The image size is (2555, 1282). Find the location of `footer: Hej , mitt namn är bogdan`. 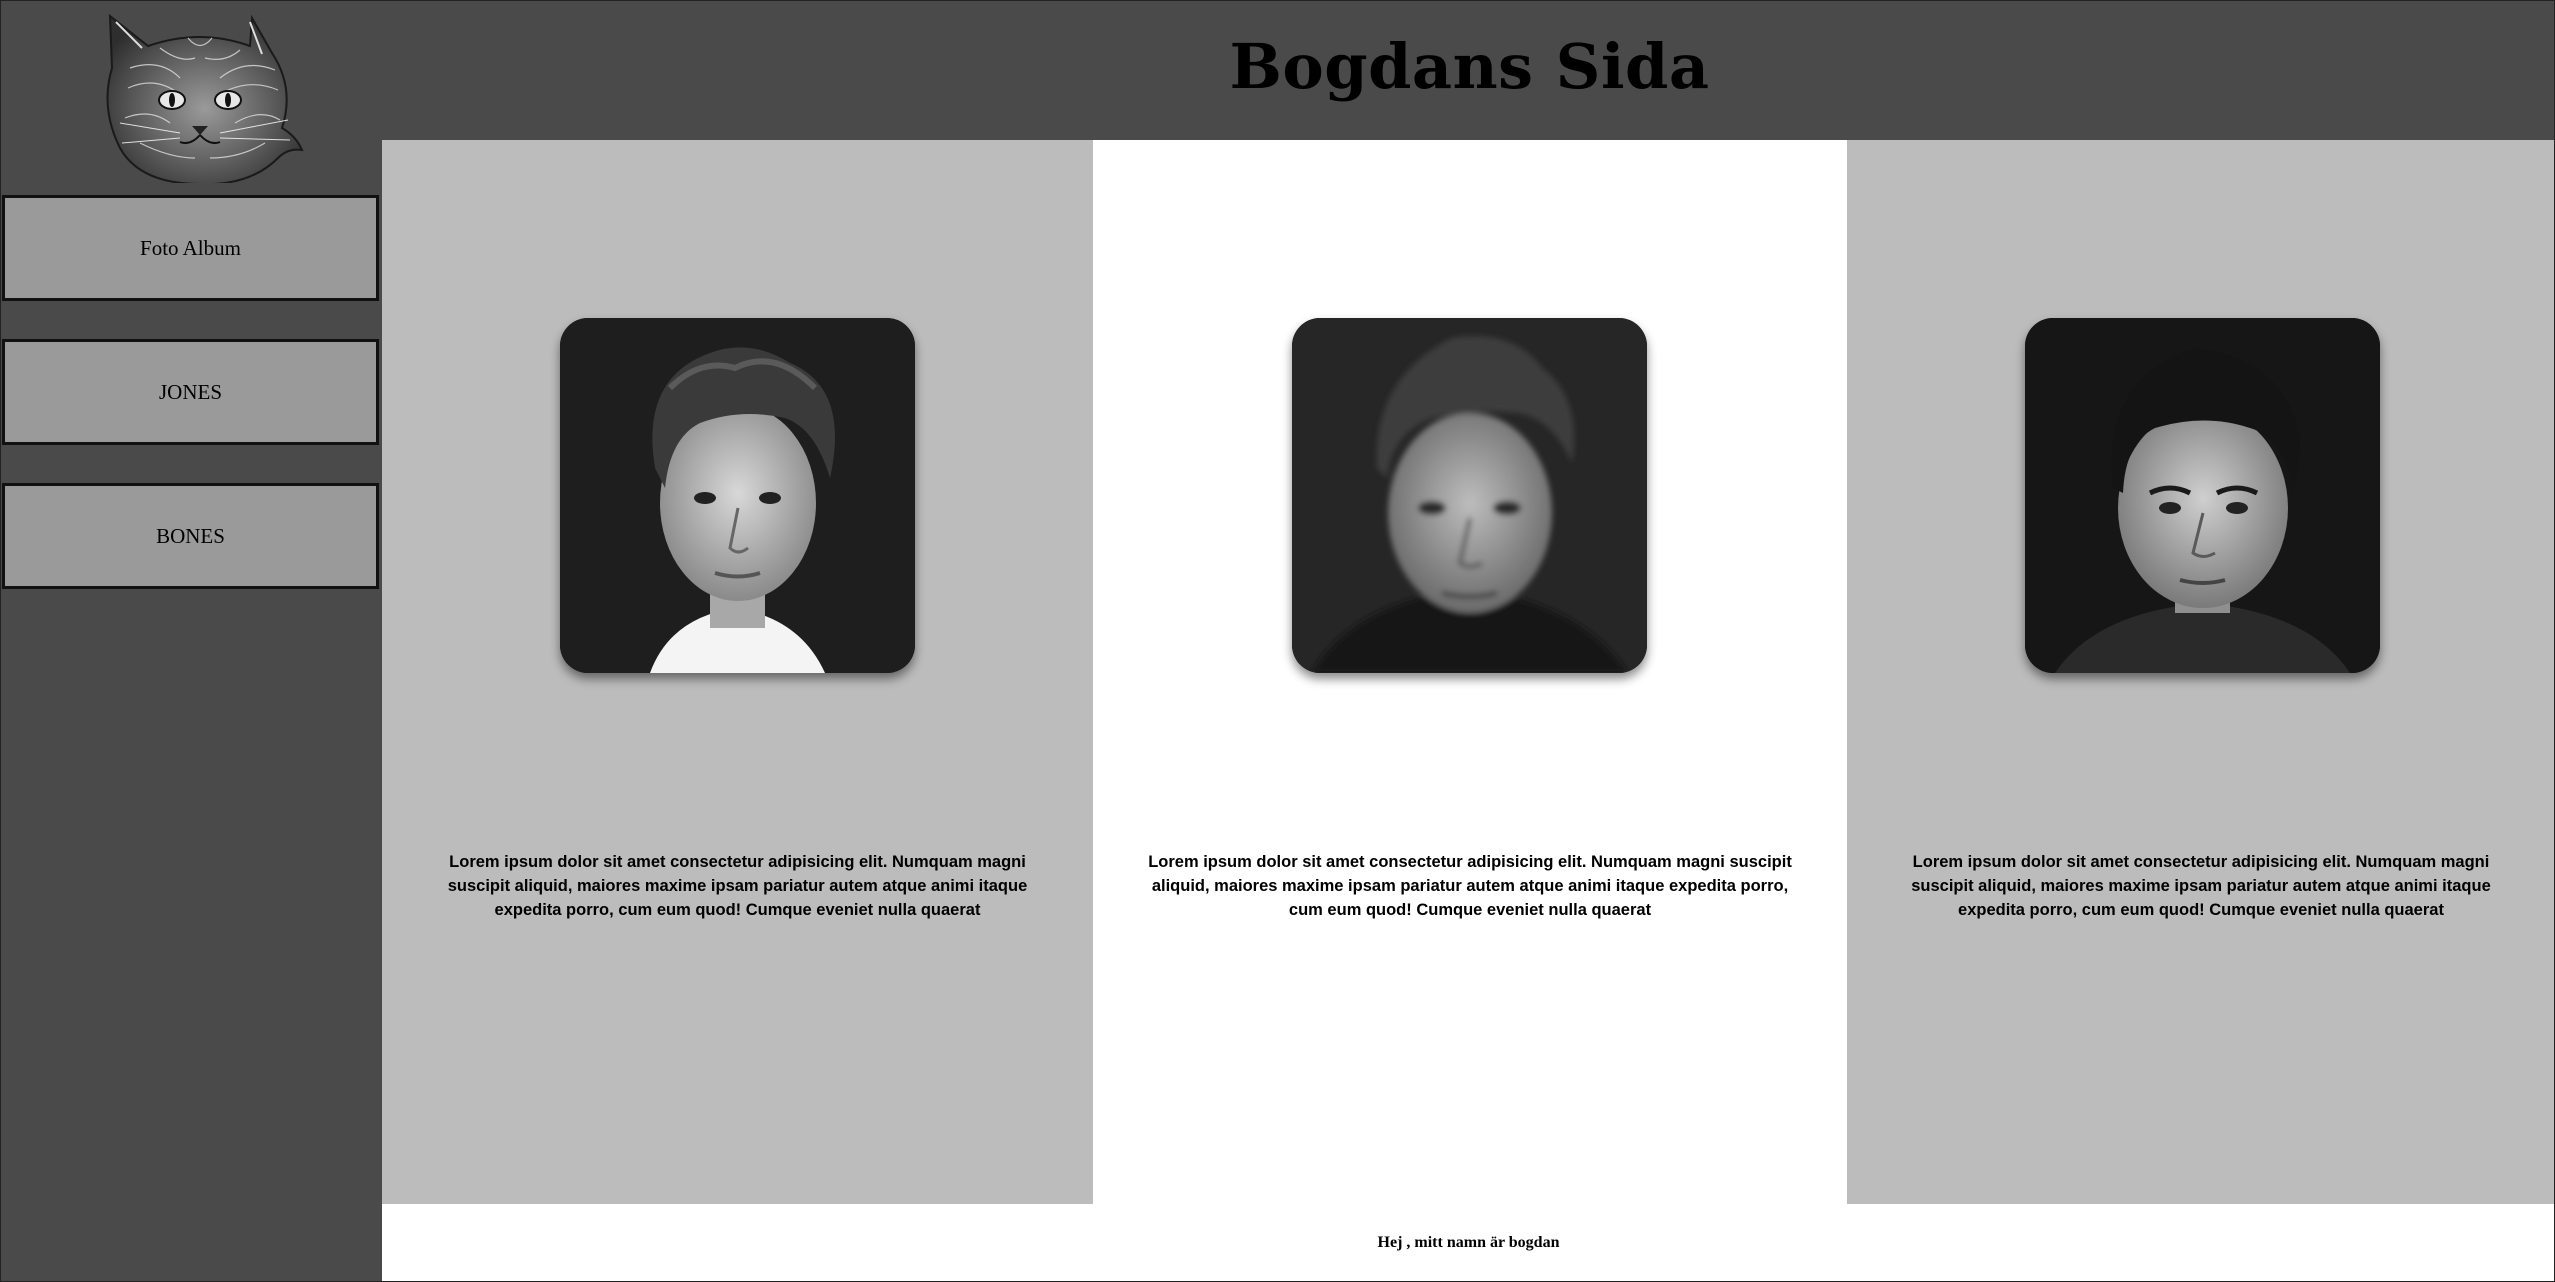

footer: Hej , mitt namn är bogdan is located at coordinates (1468, 1243).